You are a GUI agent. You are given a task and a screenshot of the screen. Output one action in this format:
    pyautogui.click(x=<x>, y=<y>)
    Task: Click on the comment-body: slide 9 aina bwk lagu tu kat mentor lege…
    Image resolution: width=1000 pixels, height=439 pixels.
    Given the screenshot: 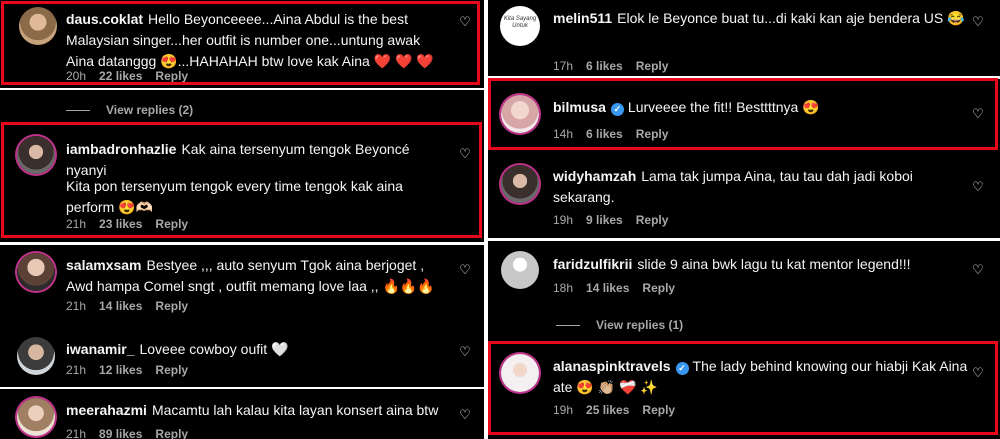 What is the action you would take?
    pyautogui.click(x=774, y=264)
    